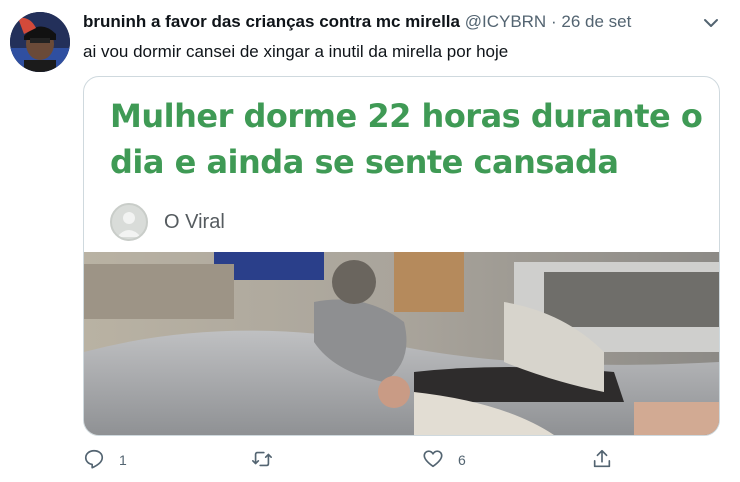 This screenshot has width=740, height=482. What do you see at coordinates (363, 461) in the screenshot?
I see `tweet-actions: 1 6` at bounding box center [363, 461].